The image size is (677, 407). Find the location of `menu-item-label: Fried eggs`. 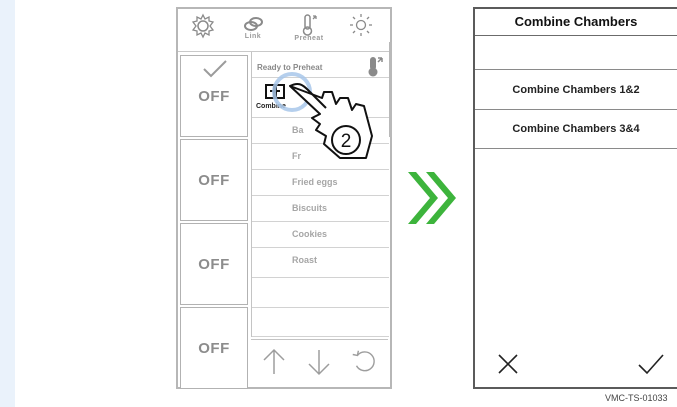

menu-item-label: Fried eggs is located at coordinates (315, 182).